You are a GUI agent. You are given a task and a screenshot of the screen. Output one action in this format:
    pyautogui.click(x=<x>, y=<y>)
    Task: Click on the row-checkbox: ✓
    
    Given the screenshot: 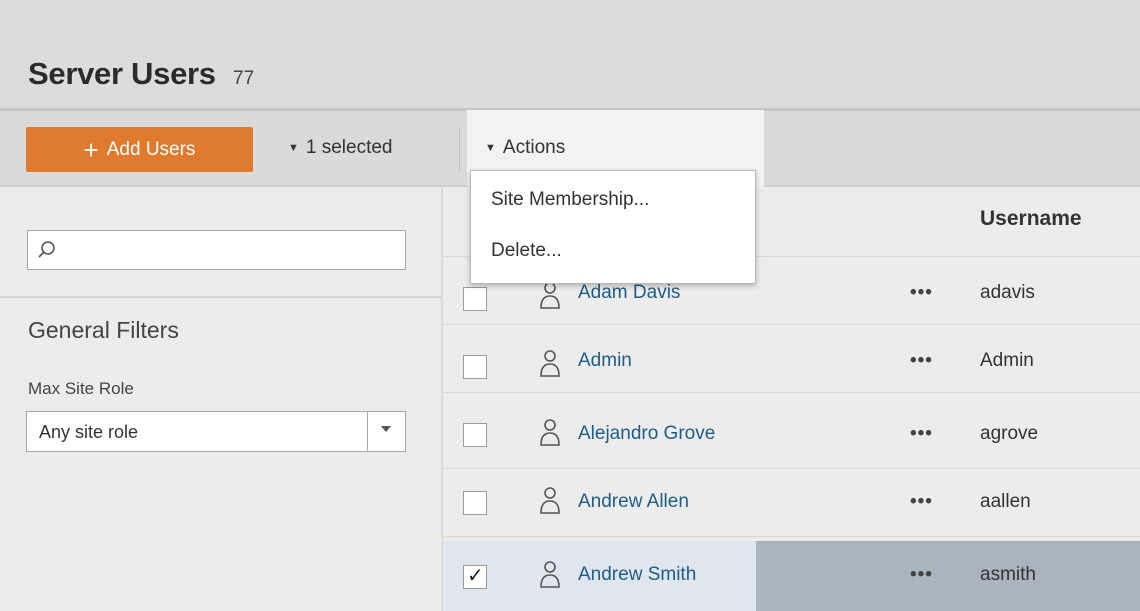 What is the action you would take?
    pyautogui.click(x=475, y=577)
    